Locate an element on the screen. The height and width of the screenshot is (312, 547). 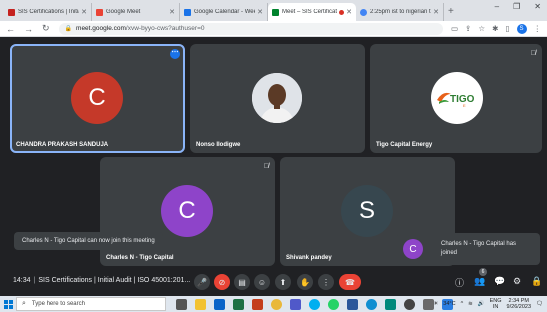
back-arrow-icon: ← is located at coordinates (10, 29).